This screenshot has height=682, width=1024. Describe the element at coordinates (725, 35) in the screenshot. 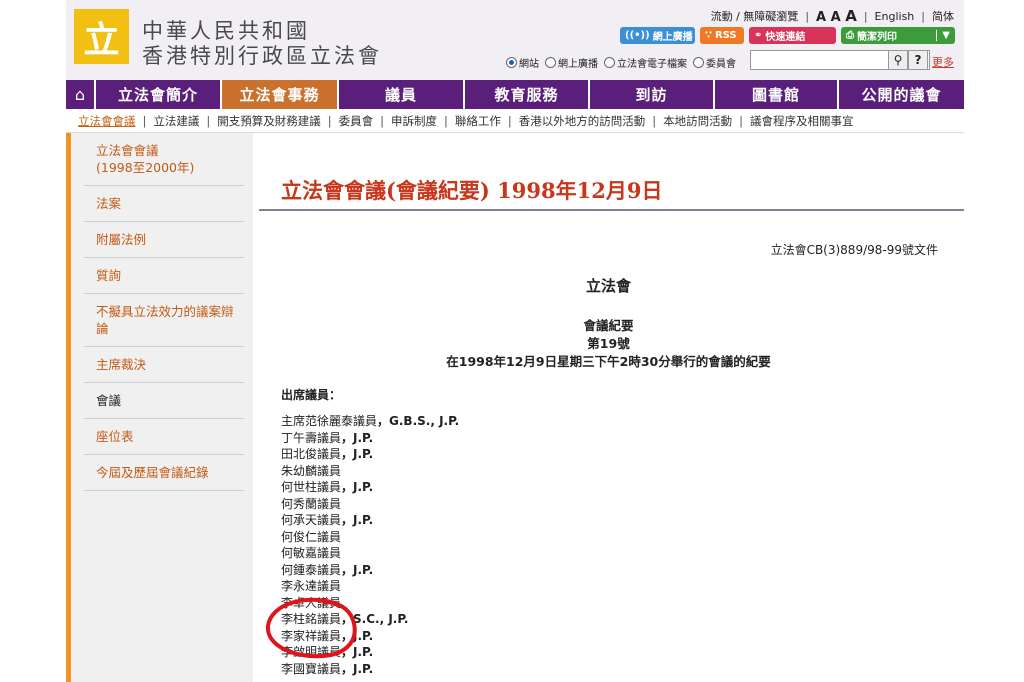

I see `rss-label: RSS` at that location.